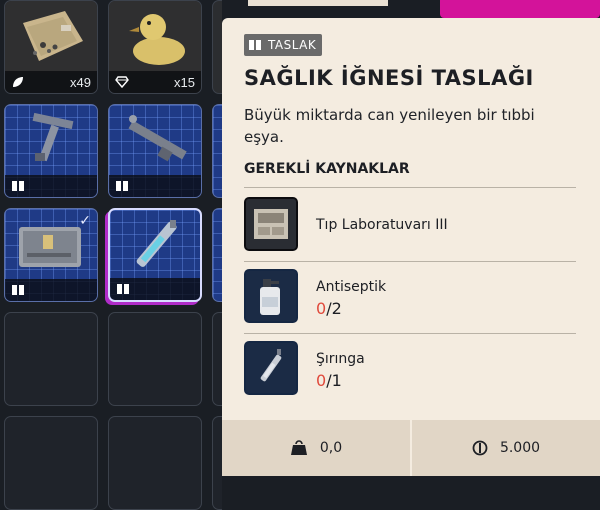 The image size is (600, 510). I want to click on check-icon: ✓, so click(85, 221).